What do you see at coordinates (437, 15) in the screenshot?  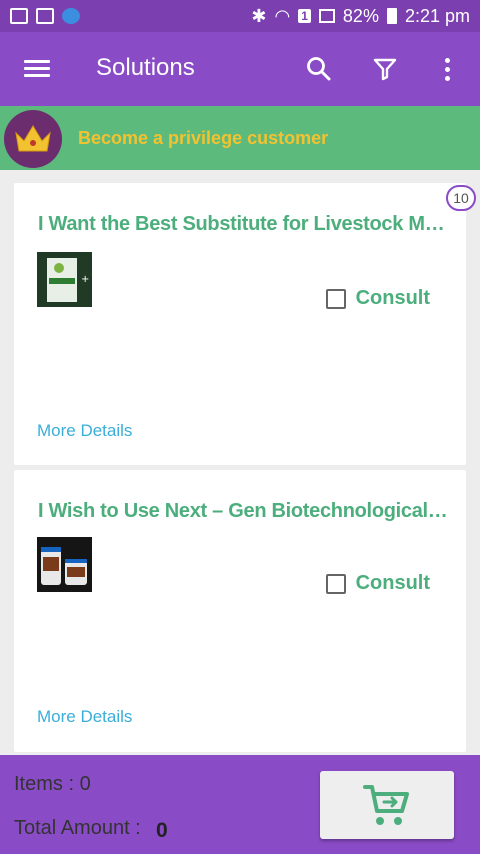 I see `clock: 2:21 pm` at bounding box center [437, 15].